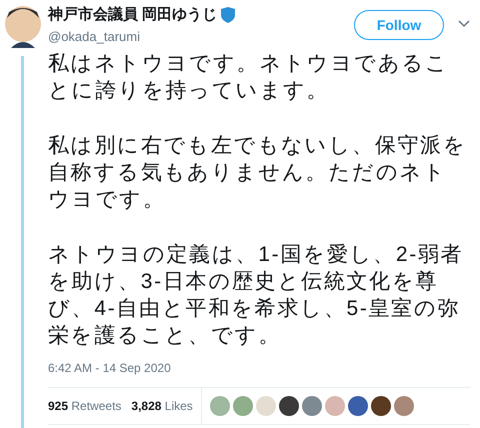  I want to click on chevron-down-icon, so click(464, 24).